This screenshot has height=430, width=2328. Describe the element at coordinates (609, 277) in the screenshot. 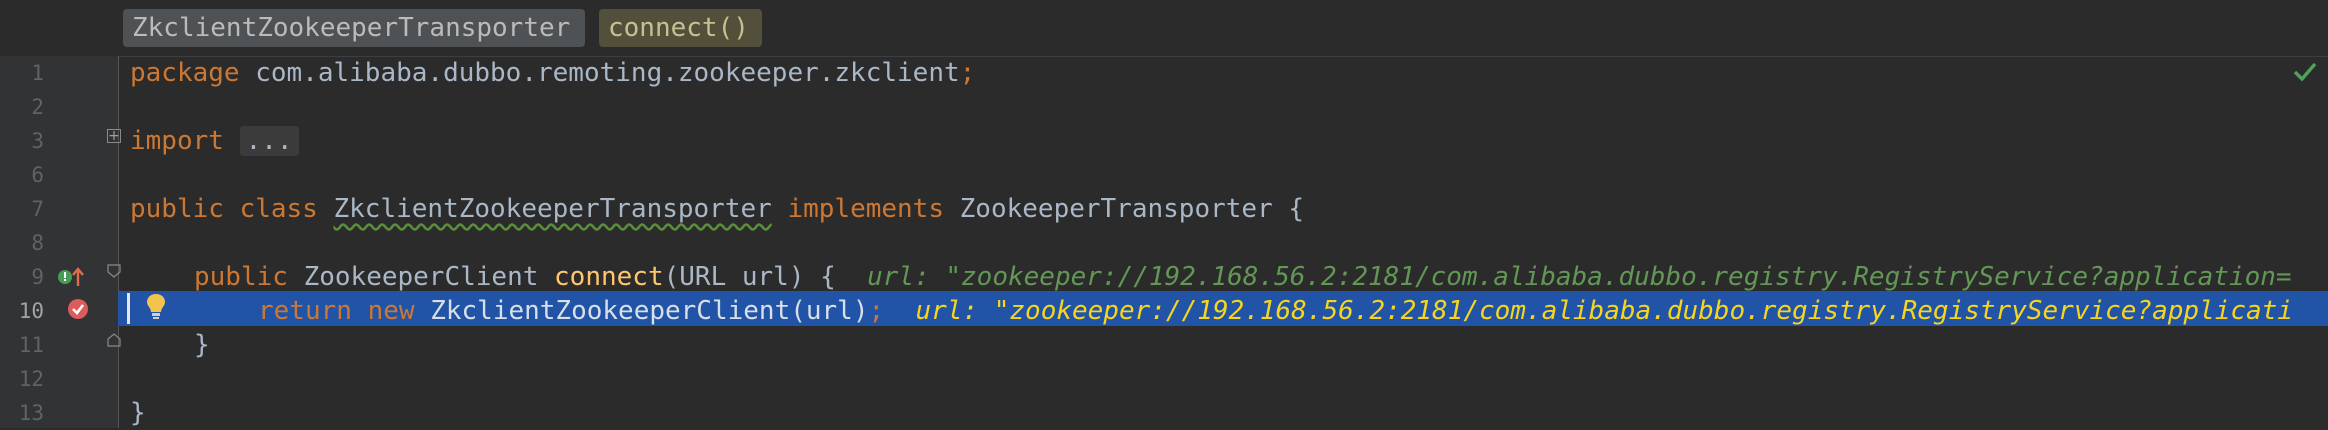

I see `method-name: connect` at that location.